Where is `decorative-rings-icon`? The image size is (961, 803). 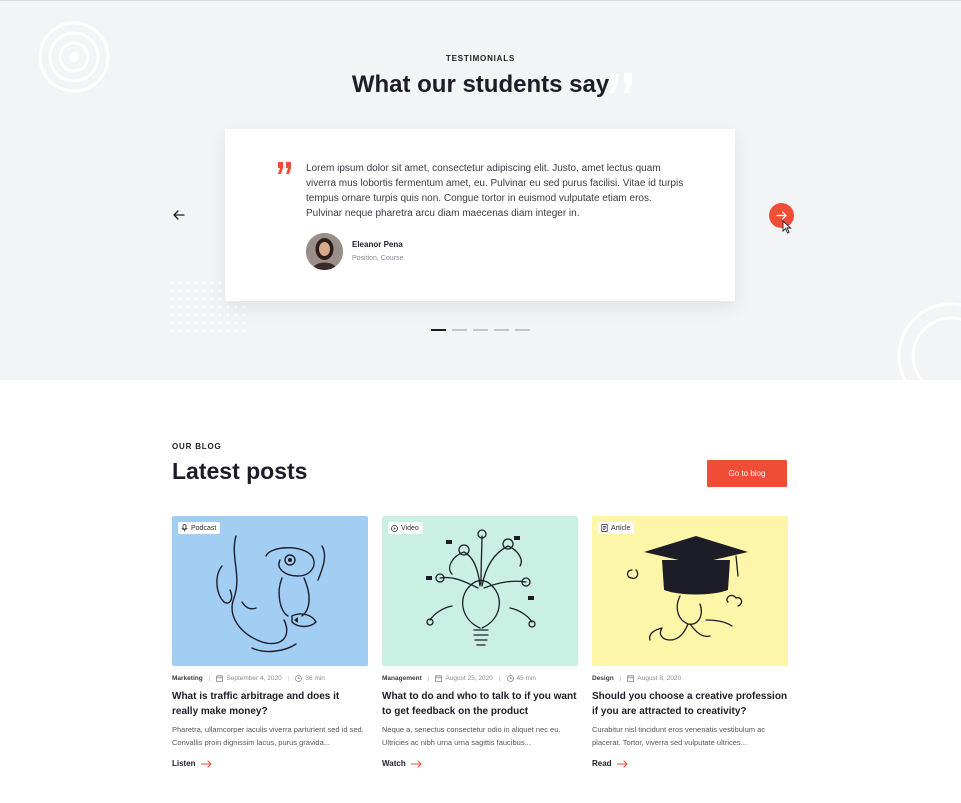 decorative-rings-icon is located at coordinates (929, 341).